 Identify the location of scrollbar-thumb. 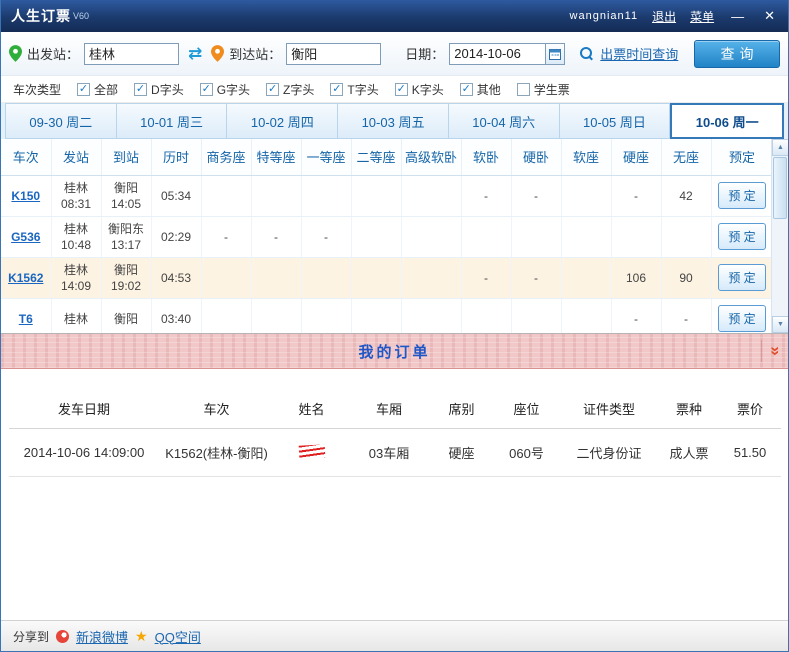
(780, 188).